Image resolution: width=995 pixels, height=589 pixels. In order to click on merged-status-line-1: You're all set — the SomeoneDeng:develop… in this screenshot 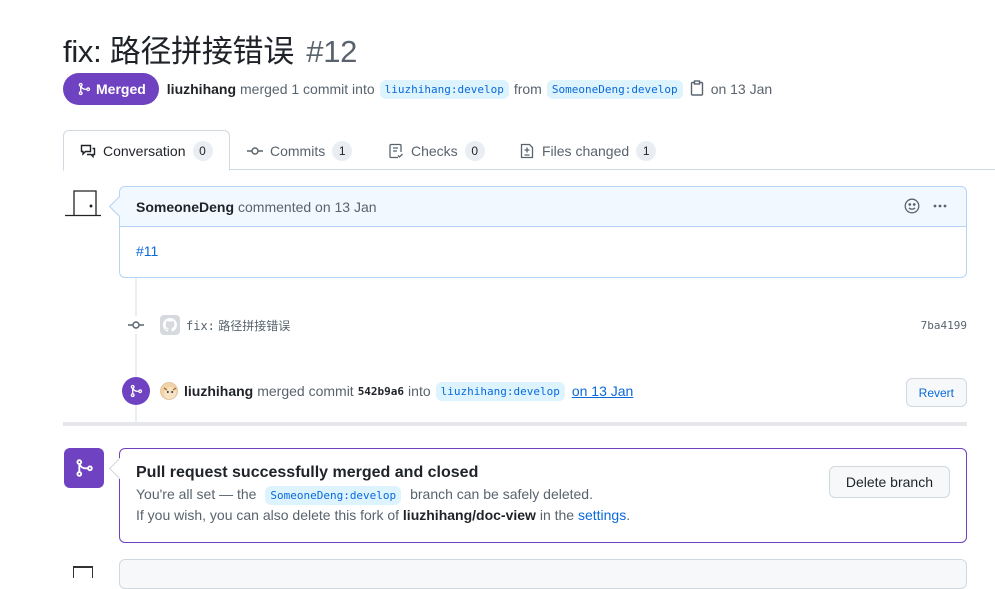, I will do `click(543, 495)`.